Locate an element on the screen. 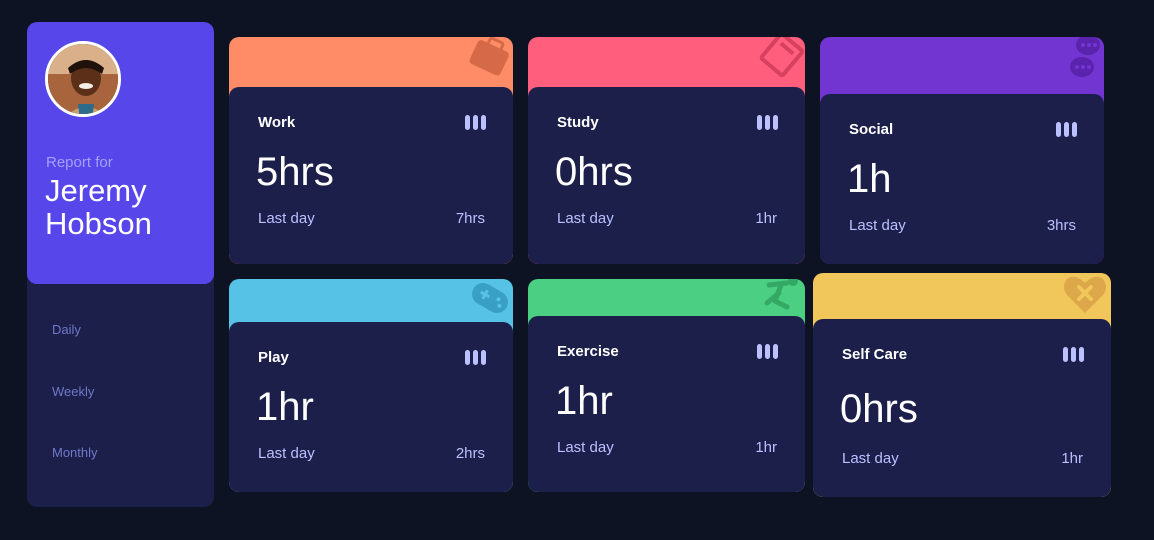 The height and width of the screenshot is (540, 1154). card-title: Self Care is located at coordinates (875, 354).